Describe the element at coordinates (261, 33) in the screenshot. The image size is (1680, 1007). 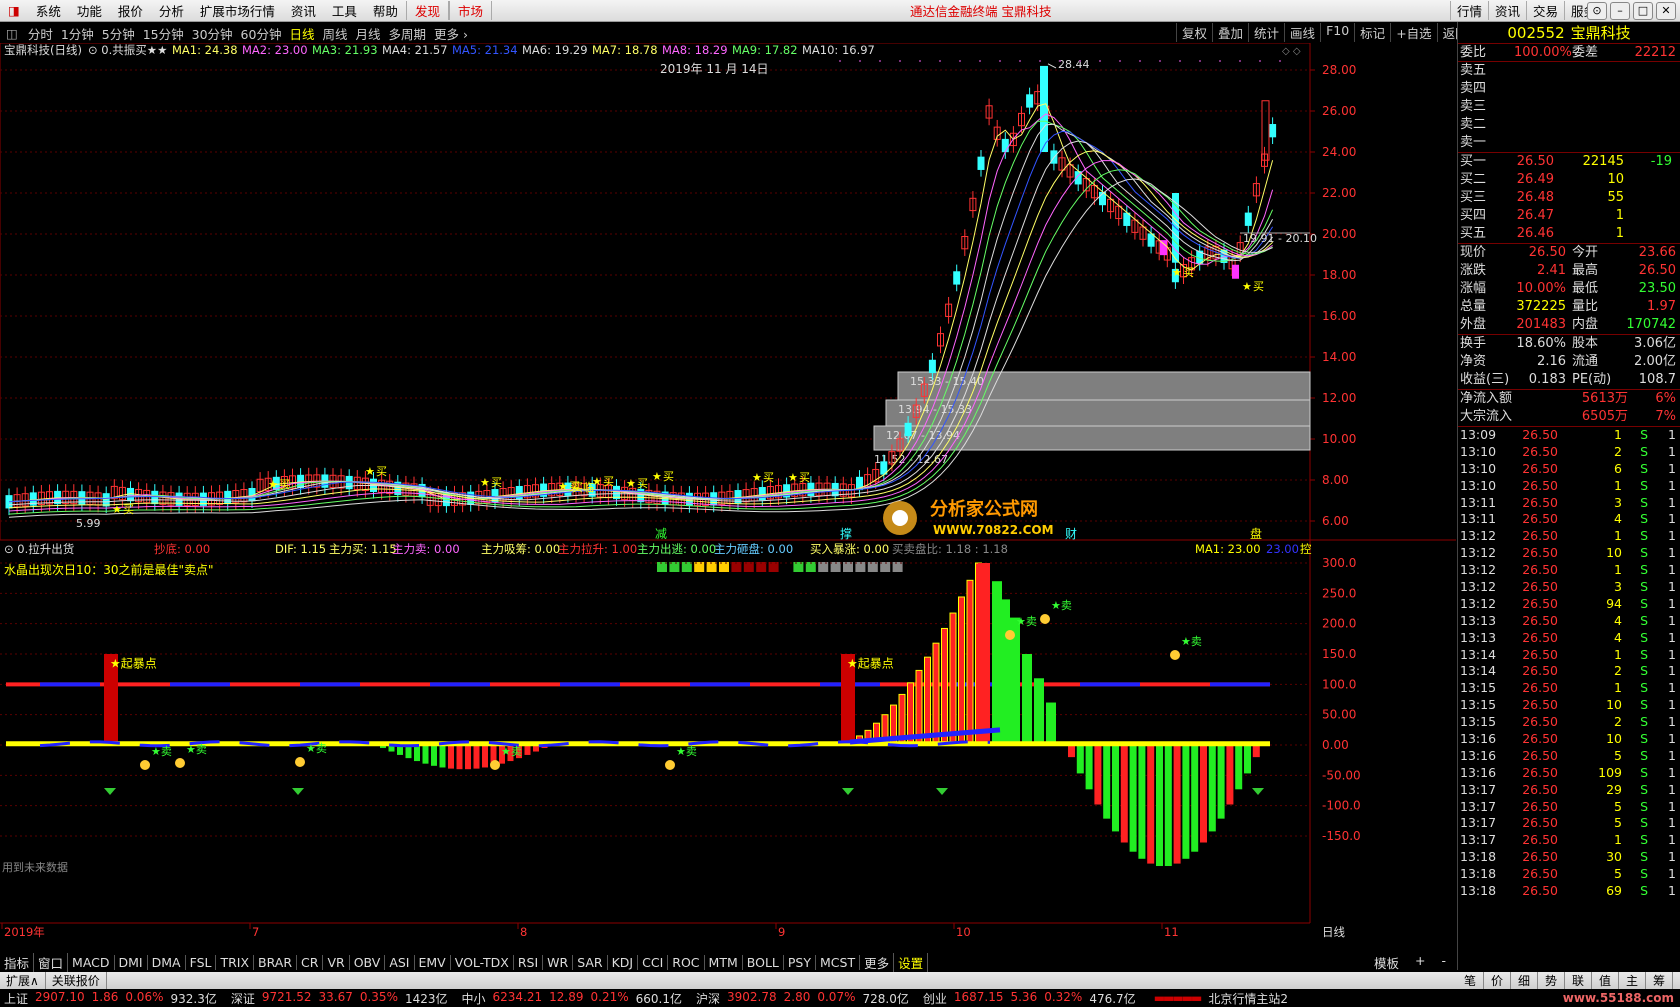
I see `period-5: 60分钟` at that location.